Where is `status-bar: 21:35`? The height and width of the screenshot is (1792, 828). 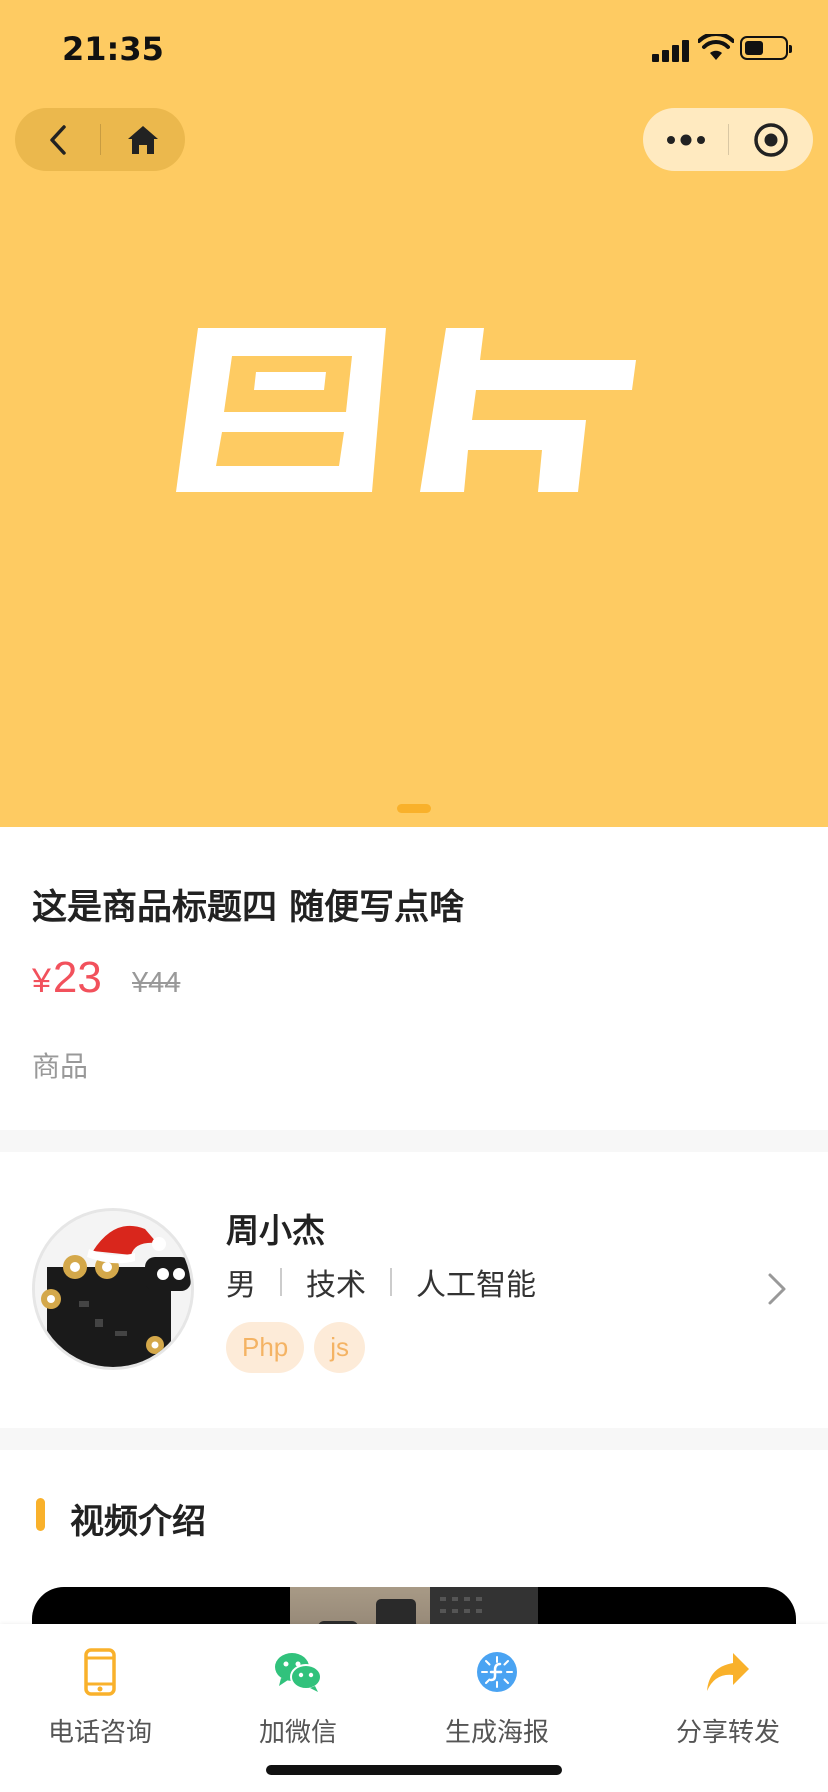 status-bar: 21:35 is located at coordinates (414, 50).